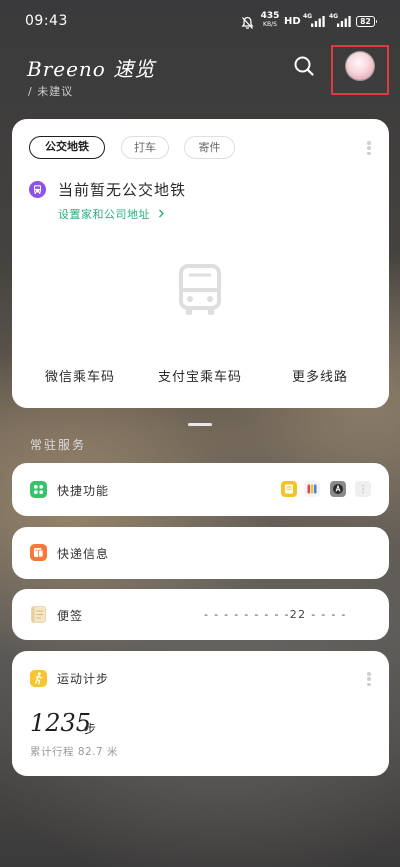 Image resolution: width=400 pixels, height=867 pixels. I want to click on tab-shipping: 寄件, so click(209, 147).